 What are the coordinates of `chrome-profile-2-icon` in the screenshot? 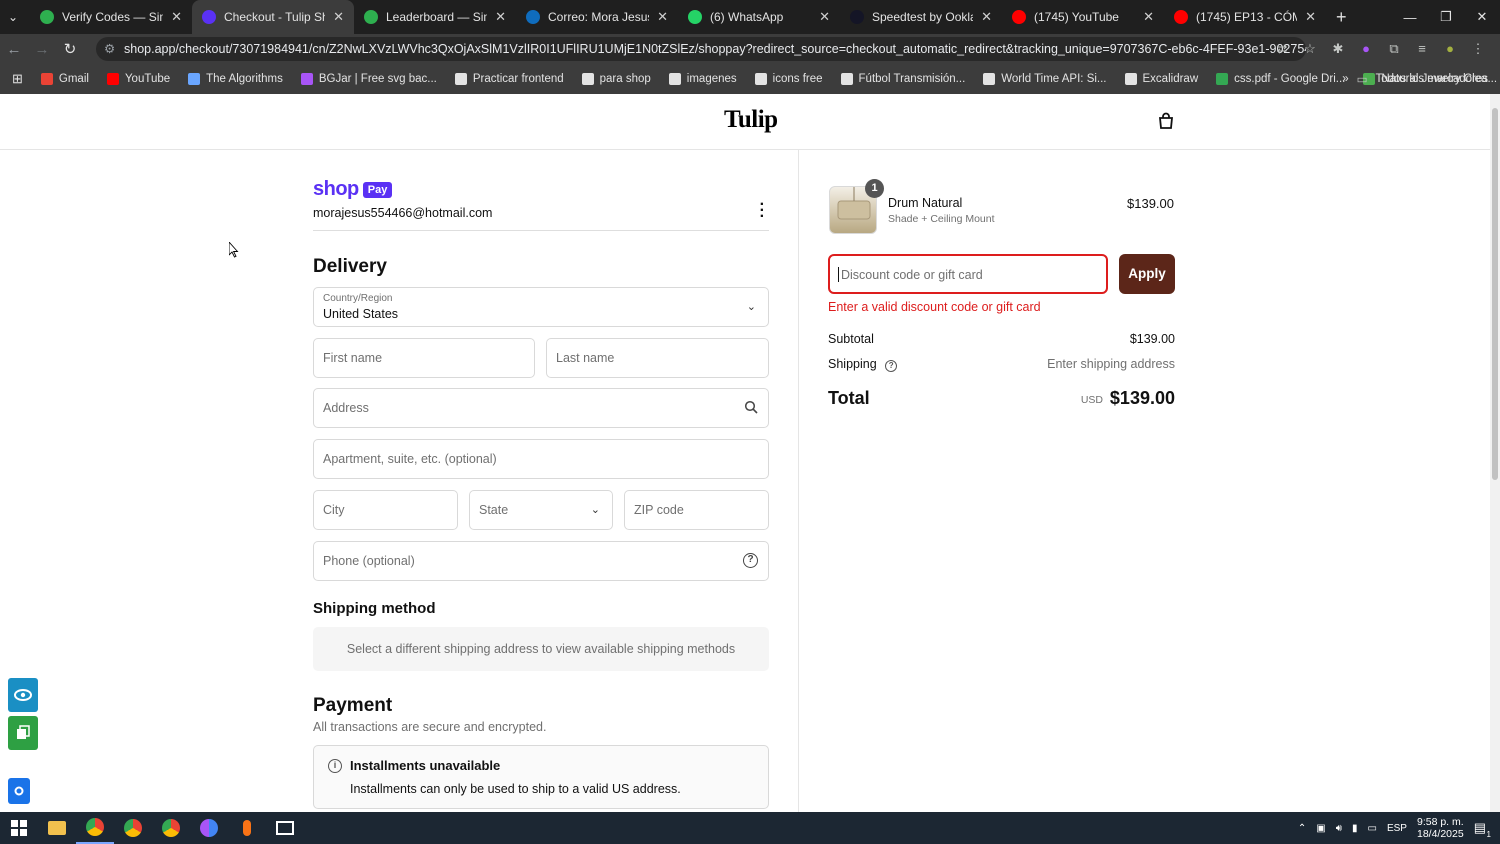 It's located at (171, 828).